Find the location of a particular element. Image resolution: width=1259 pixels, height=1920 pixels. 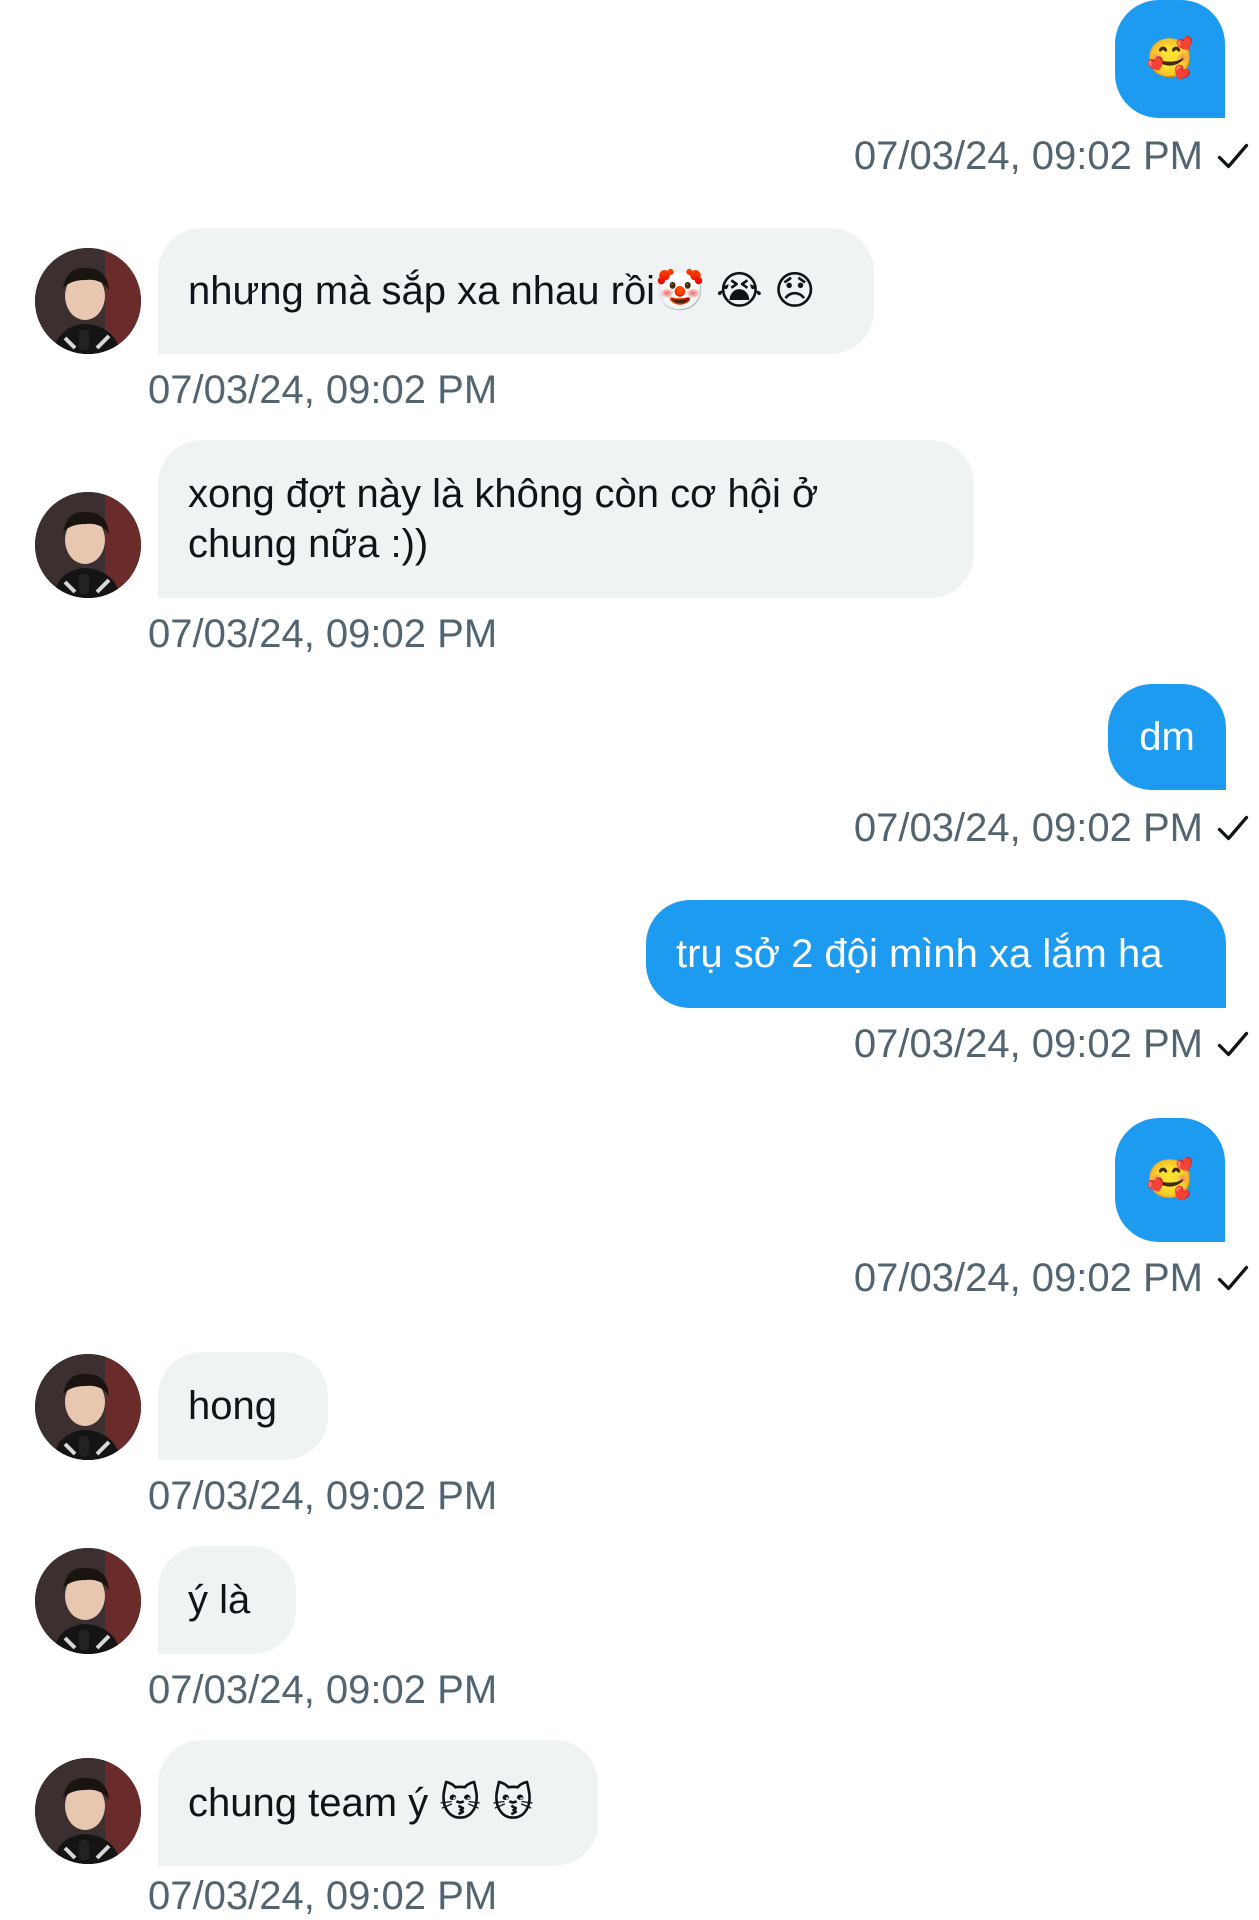

message-text: dm is located at coordinates (1167, 737).